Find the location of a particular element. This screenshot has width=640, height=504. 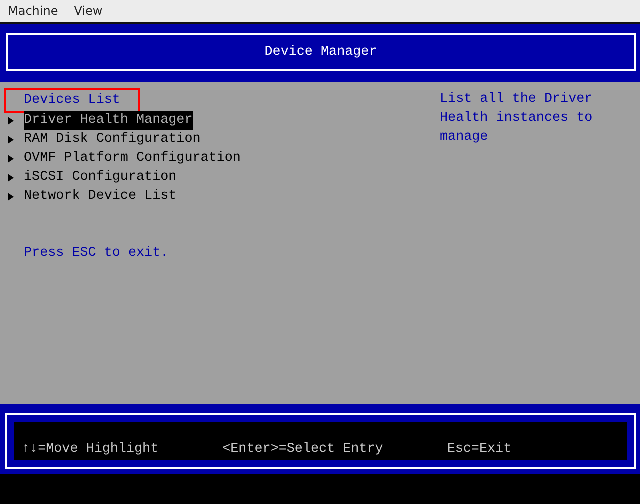

menu-item: View is located at coordinates (88, 11).